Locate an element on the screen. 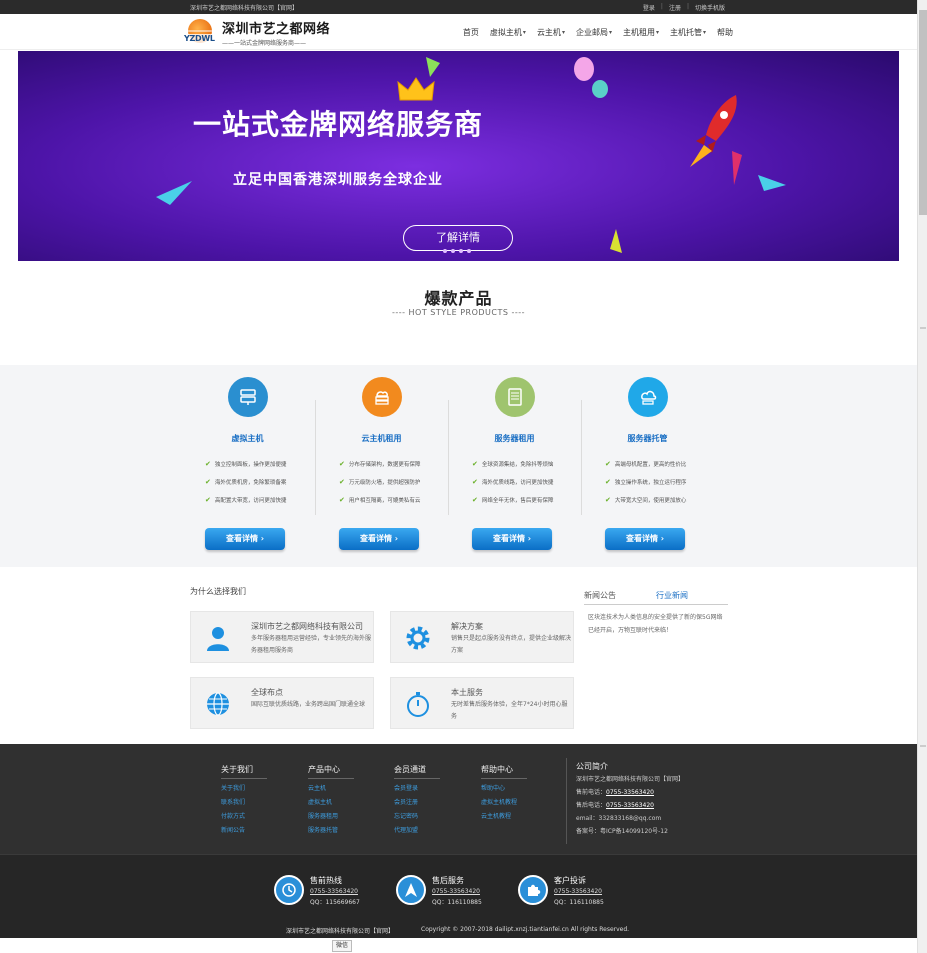  footer-links: 关于我们 联系我们 付款方式 新闻公告 is located at coordinates (244, 810).